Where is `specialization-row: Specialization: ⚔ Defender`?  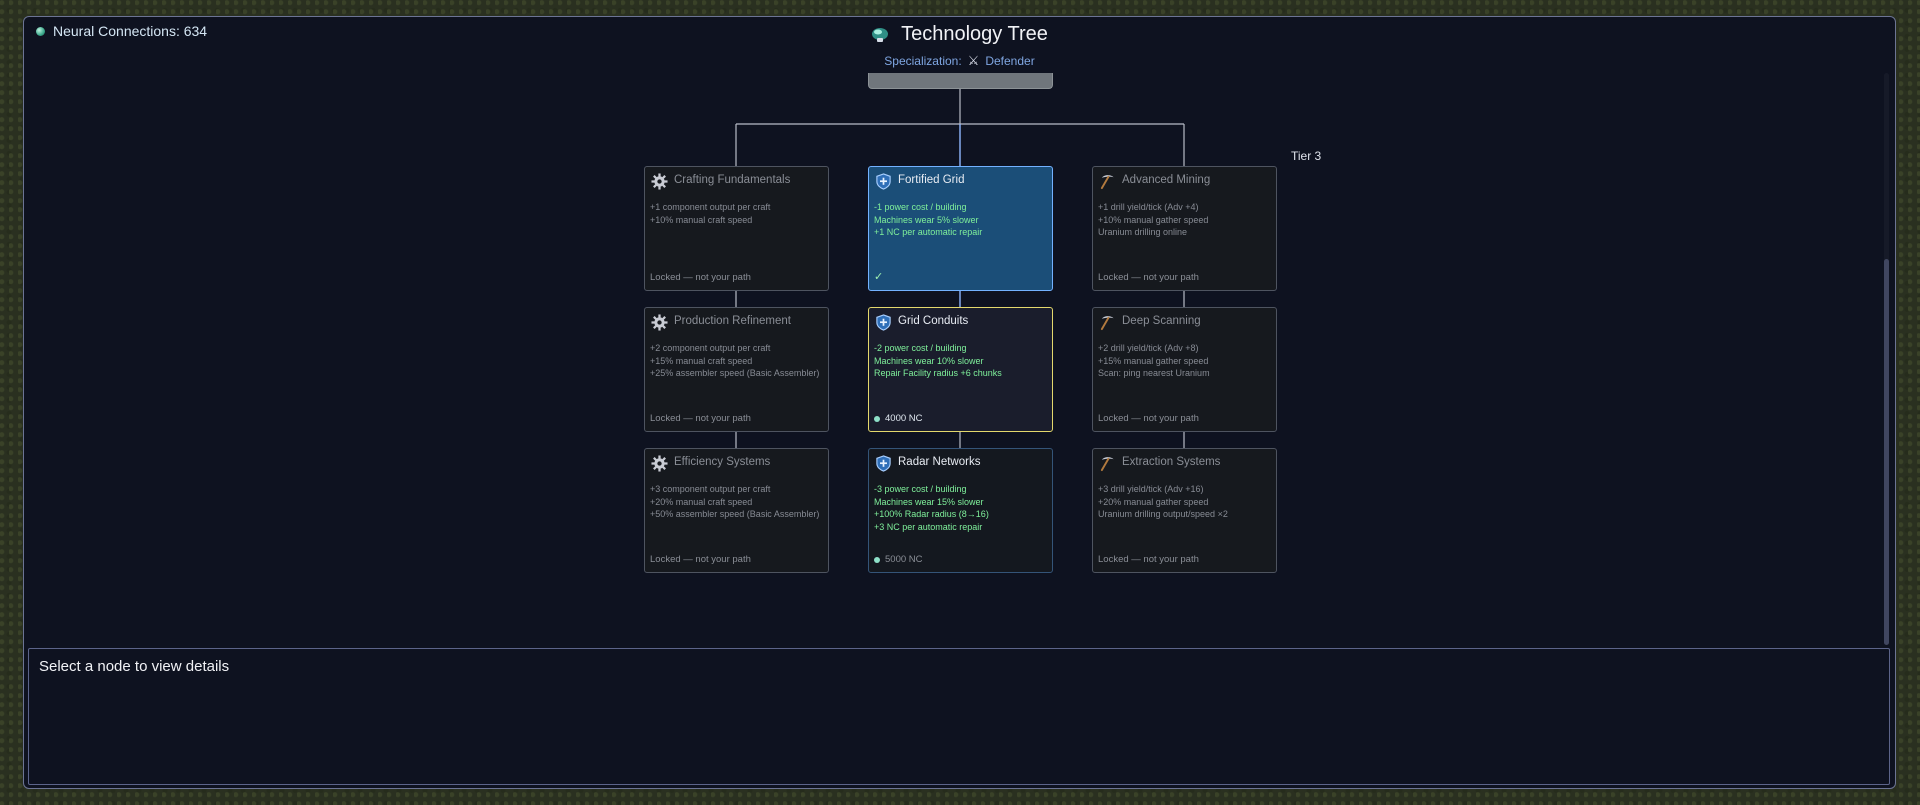
specialization-row: Specialization: ⚔ Defender is located at coordinates (959, 61).